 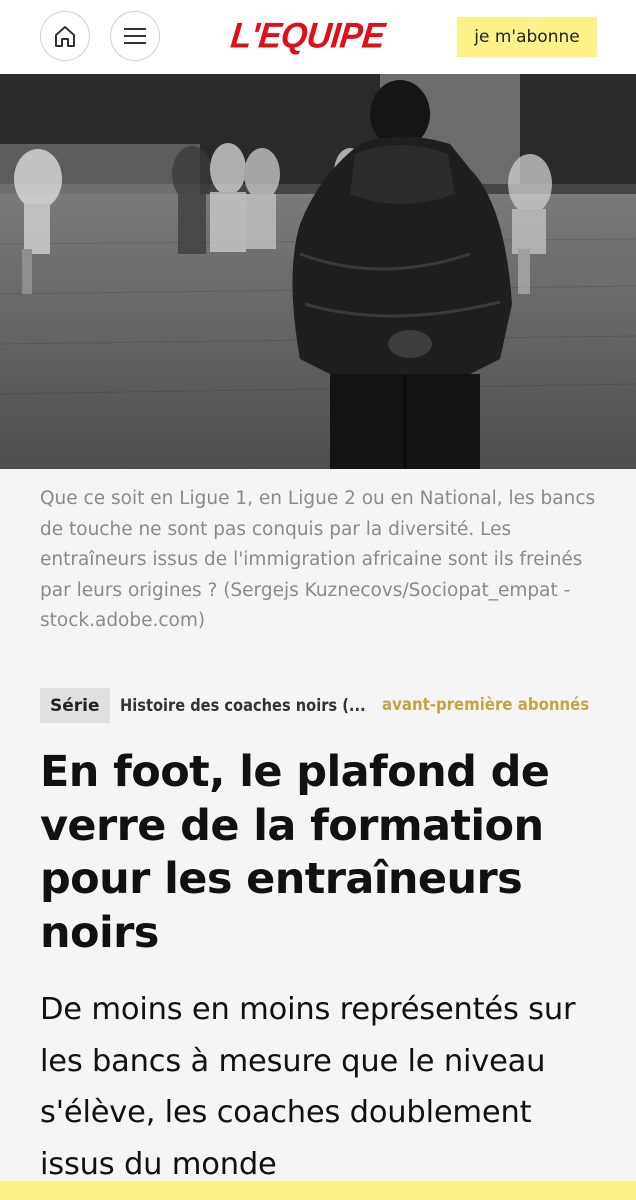 I want to click on menu-icon, so click(x=135, y=36).